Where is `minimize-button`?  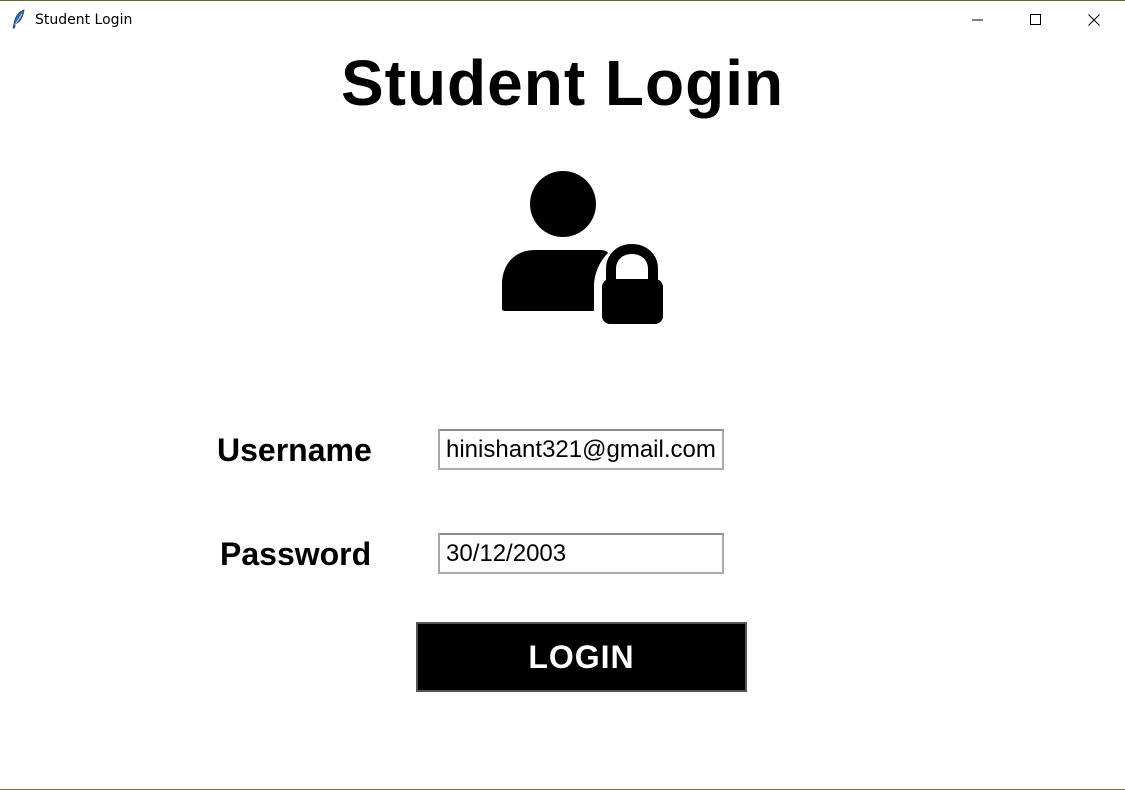 minimize-button is located at coordinates (979, 20).